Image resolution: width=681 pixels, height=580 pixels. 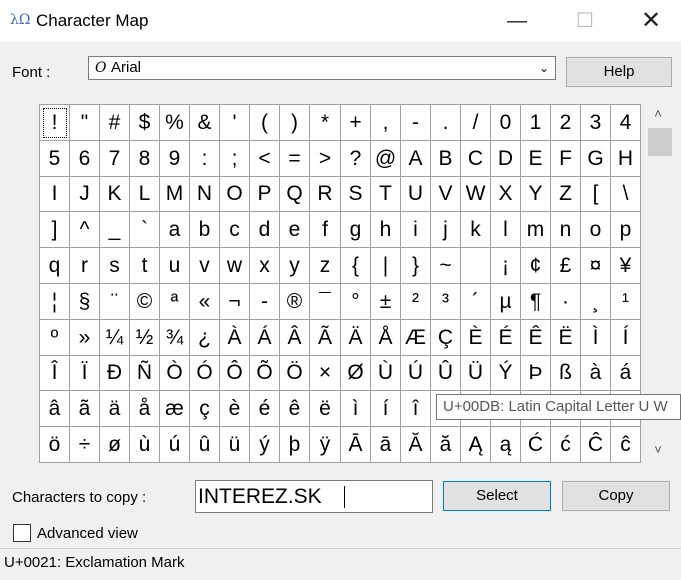 What do you see at coordinates (356, 445) in the screenshot?
I see `character-cell: Ā` at bounding box center [356, 445].